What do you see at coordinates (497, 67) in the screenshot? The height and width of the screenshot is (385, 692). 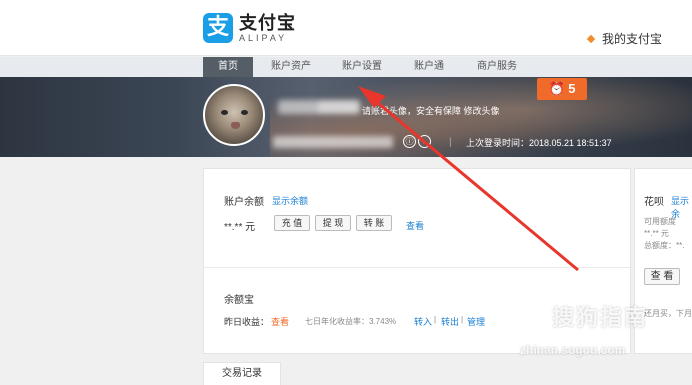 I see `nav-item-merchant: 商户服务` at bounding box center [497, 67].